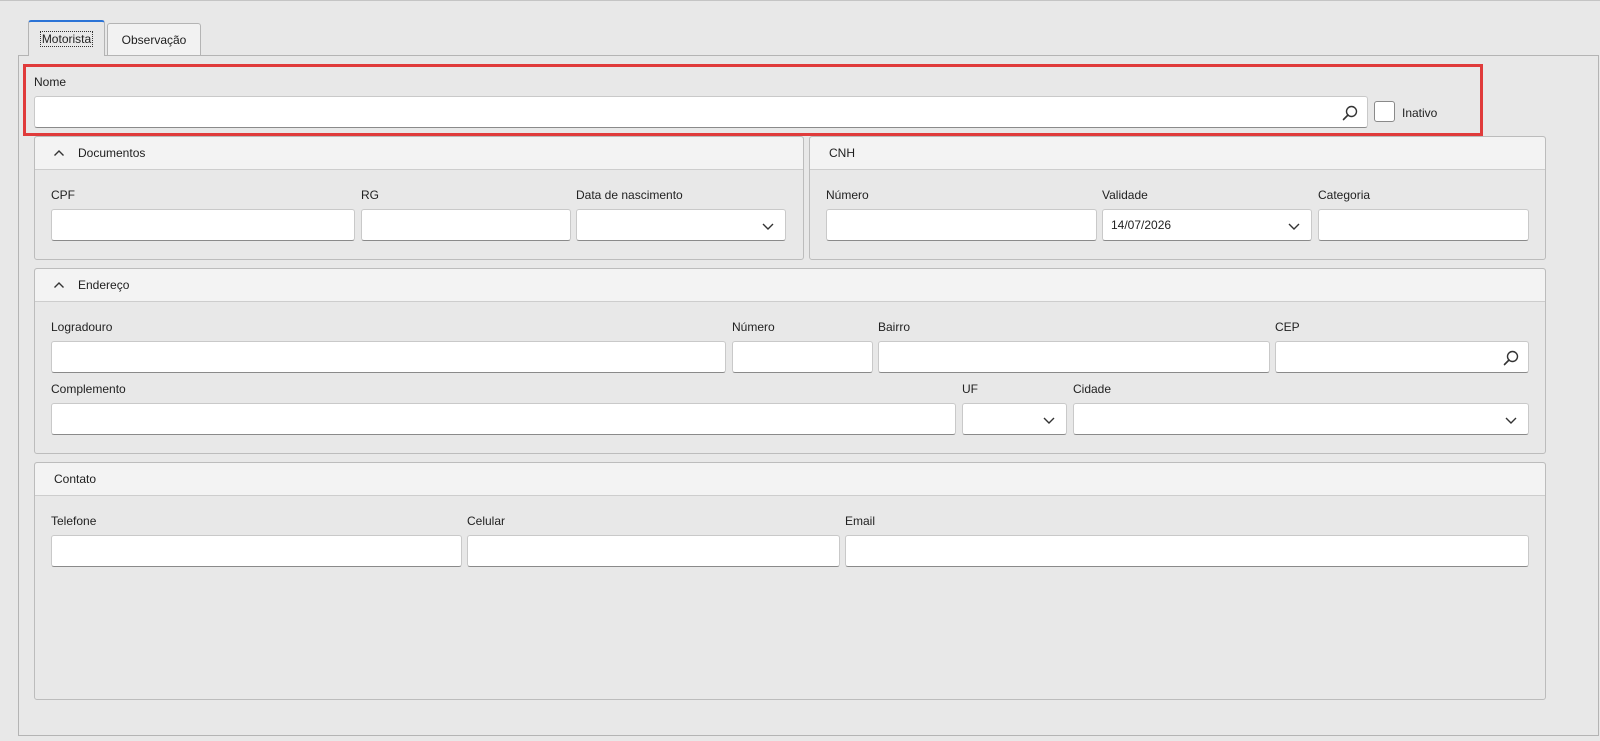 The height and width of the screenshot is (741, 1600). Describe the element at coordinates (75, 479) in the screenshot. I see `contato-title: Contato` at that location.